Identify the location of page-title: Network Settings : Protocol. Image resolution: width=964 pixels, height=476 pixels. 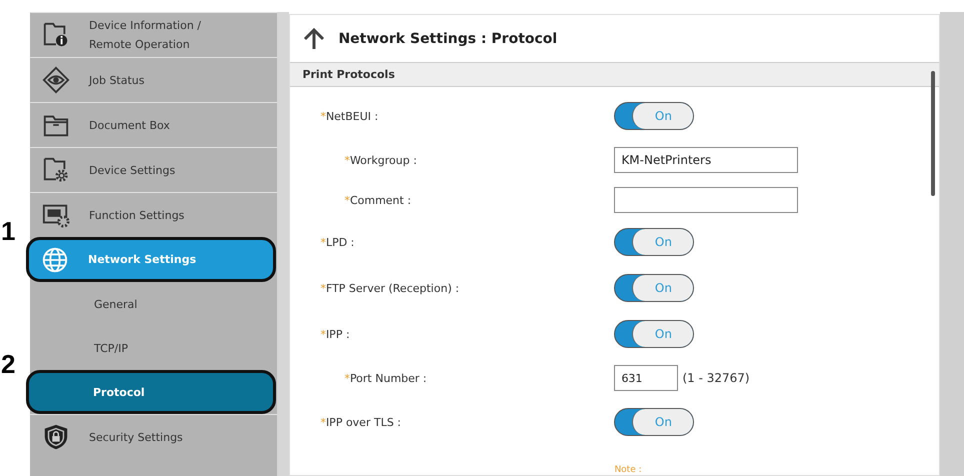
(448, 38).